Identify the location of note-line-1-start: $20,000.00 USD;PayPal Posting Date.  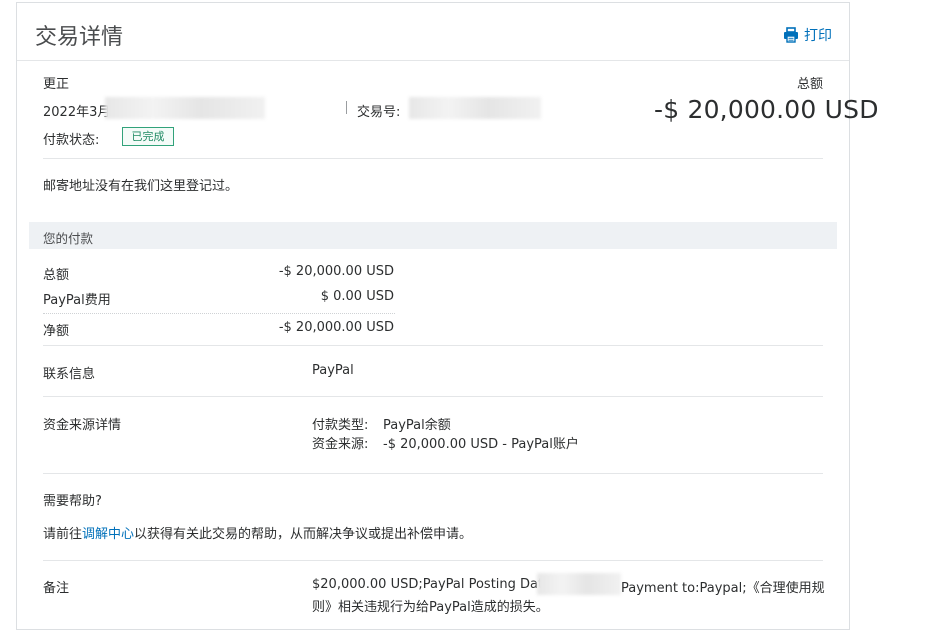
(432, 584).